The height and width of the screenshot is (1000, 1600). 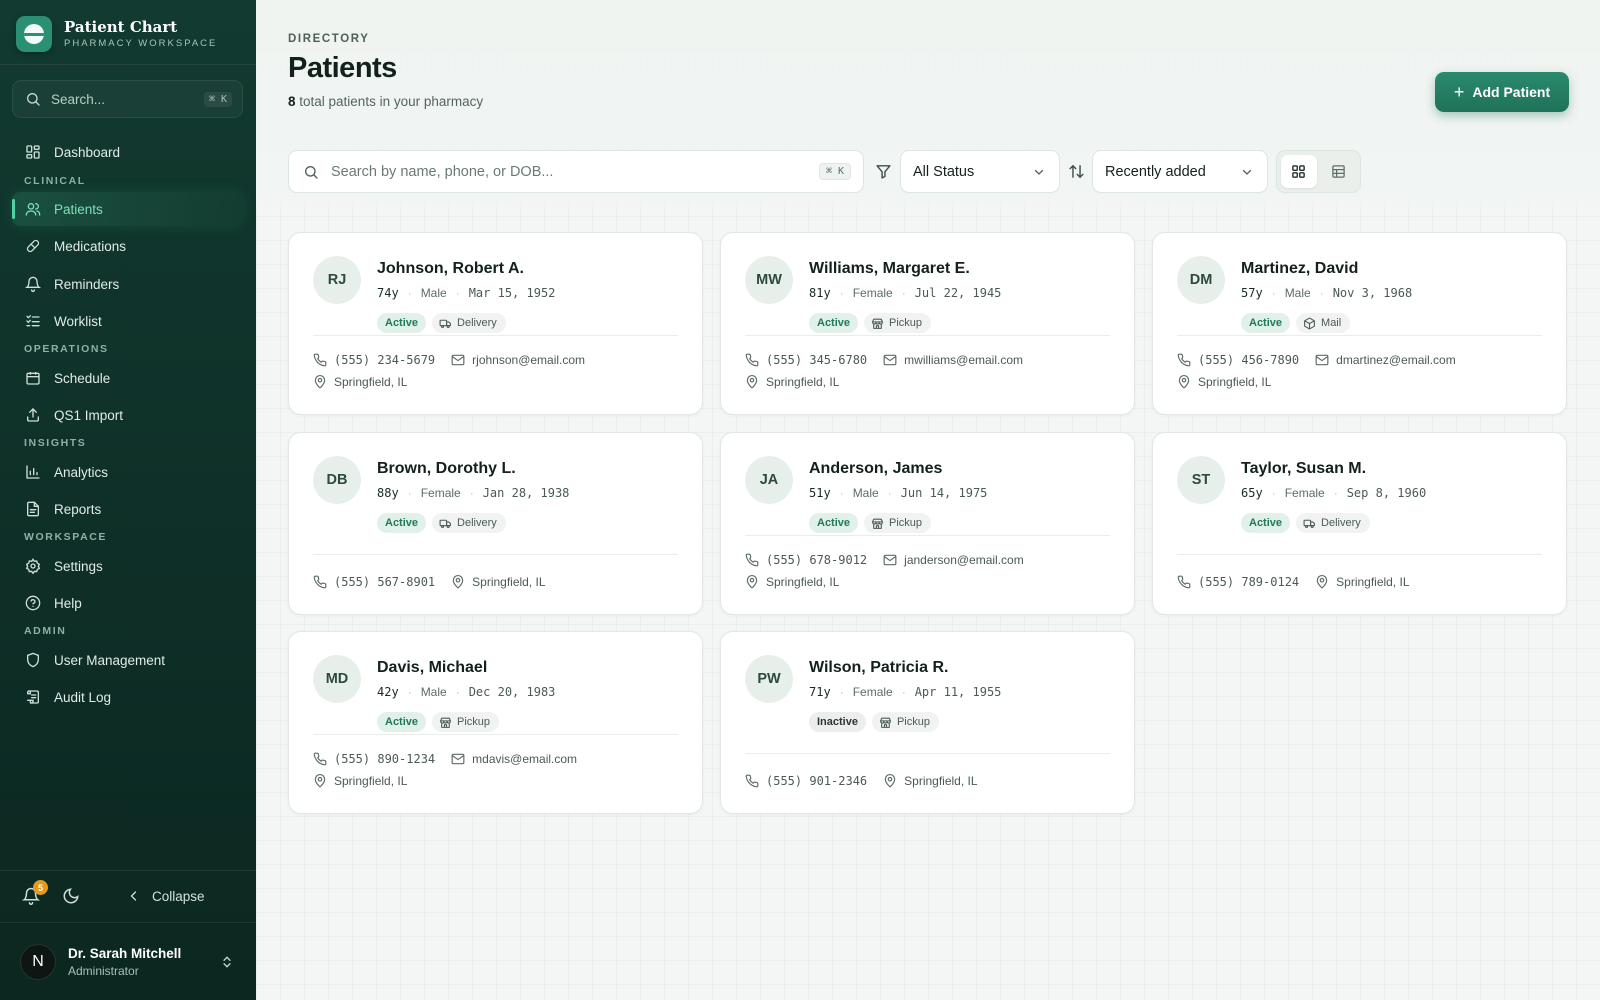 I want to click on patient-dob: Jun 14, 1975, so click(x=944, y=493).